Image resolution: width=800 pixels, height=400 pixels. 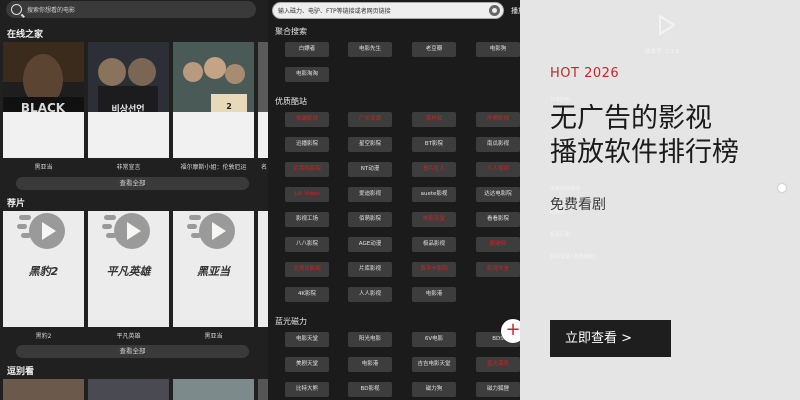 I want to click on movie-title: 福尔摩斯小姐：伦敦厄运, so click(x=213, y=167).